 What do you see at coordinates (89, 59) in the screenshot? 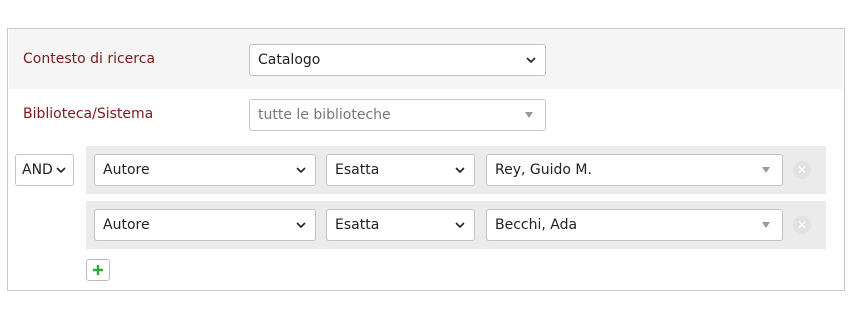
I see `context-label: Contesto di ricerca` at bounding box center [89, 59].